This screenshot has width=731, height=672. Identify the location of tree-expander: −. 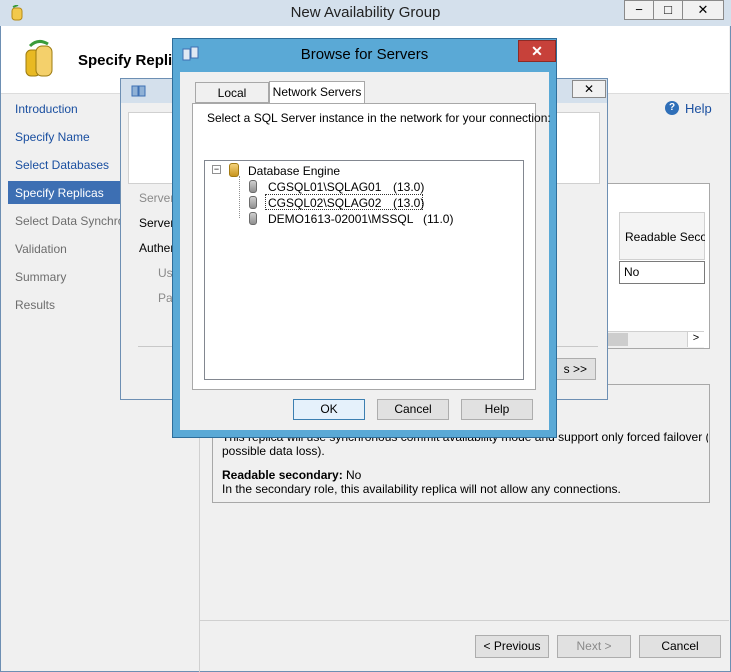
(216, 169).